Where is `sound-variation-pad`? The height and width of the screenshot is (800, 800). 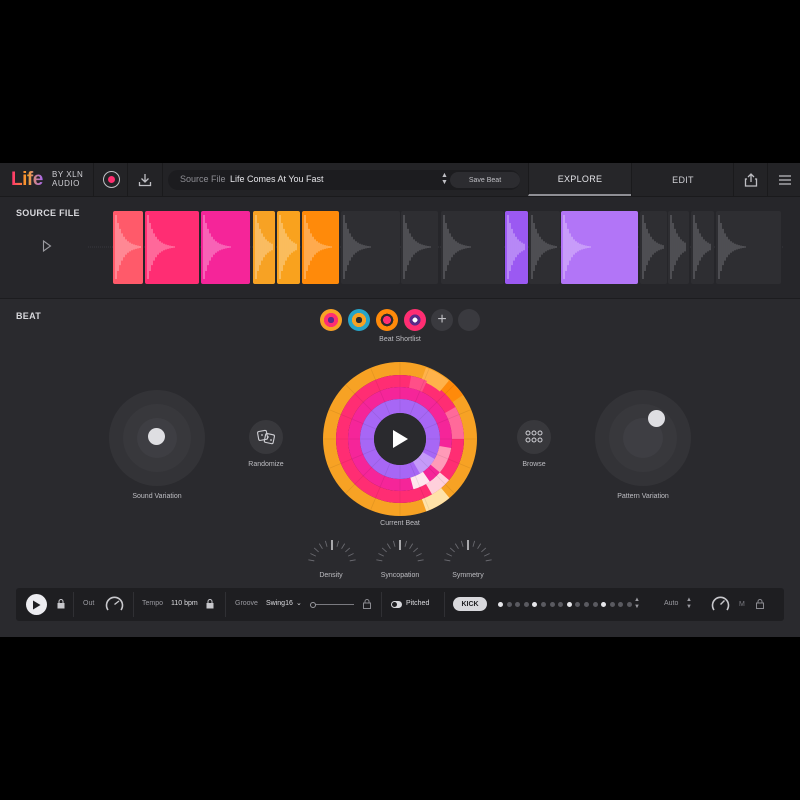 sound-variation-pad is located at coordinates (157, 438).